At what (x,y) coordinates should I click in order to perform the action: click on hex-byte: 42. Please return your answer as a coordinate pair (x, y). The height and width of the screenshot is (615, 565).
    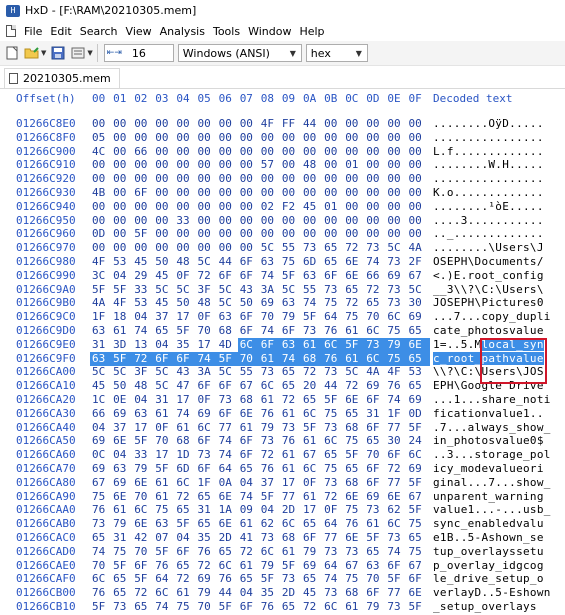
    Looking at the image, I should click on (143, 538).